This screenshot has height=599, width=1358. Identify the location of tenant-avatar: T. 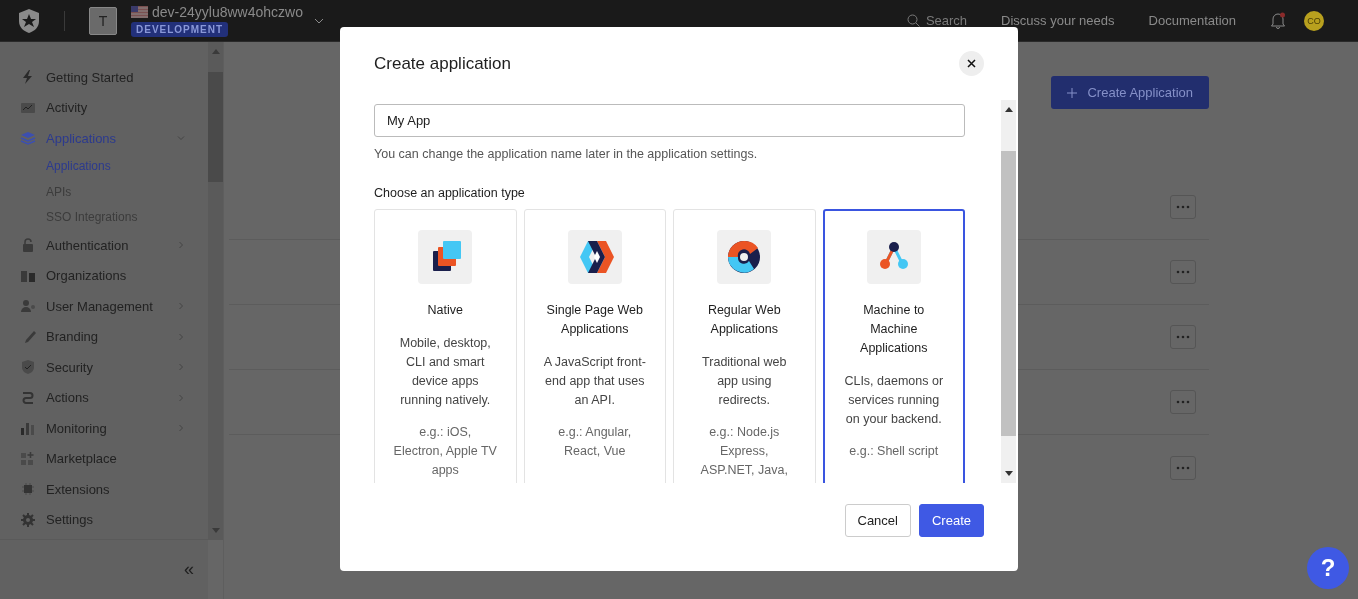
(103, 20).